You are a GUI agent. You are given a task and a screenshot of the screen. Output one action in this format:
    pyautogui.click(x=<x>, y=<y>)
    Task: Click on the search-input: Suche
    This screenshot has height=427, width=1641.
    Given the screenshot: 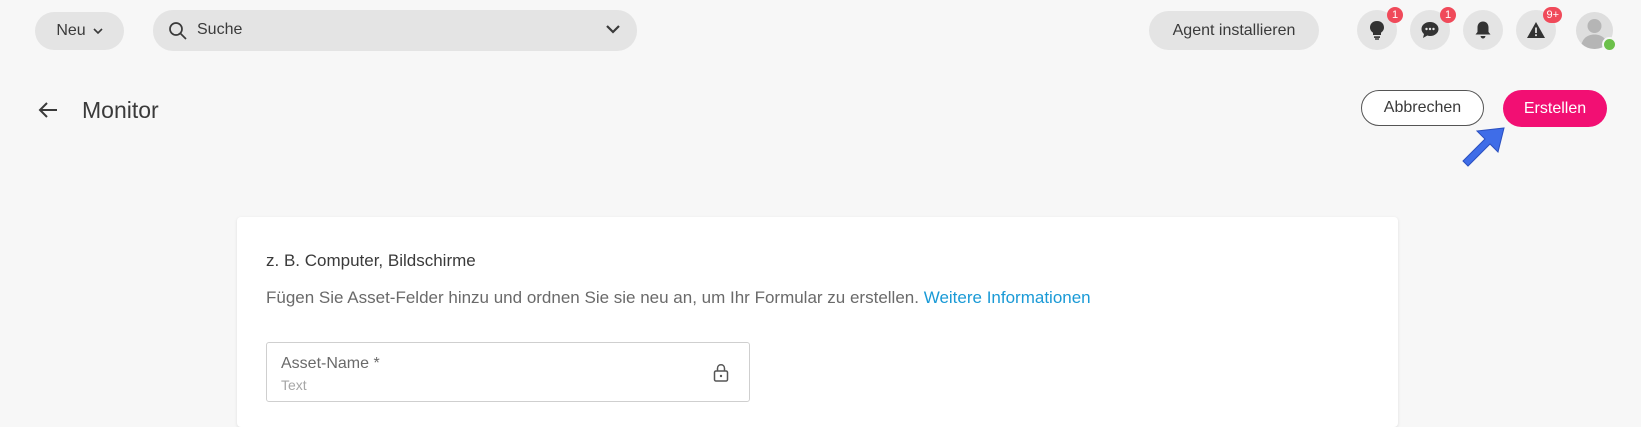 What is the action you would take?
    pyautogui.click(x=219, y=30)
    